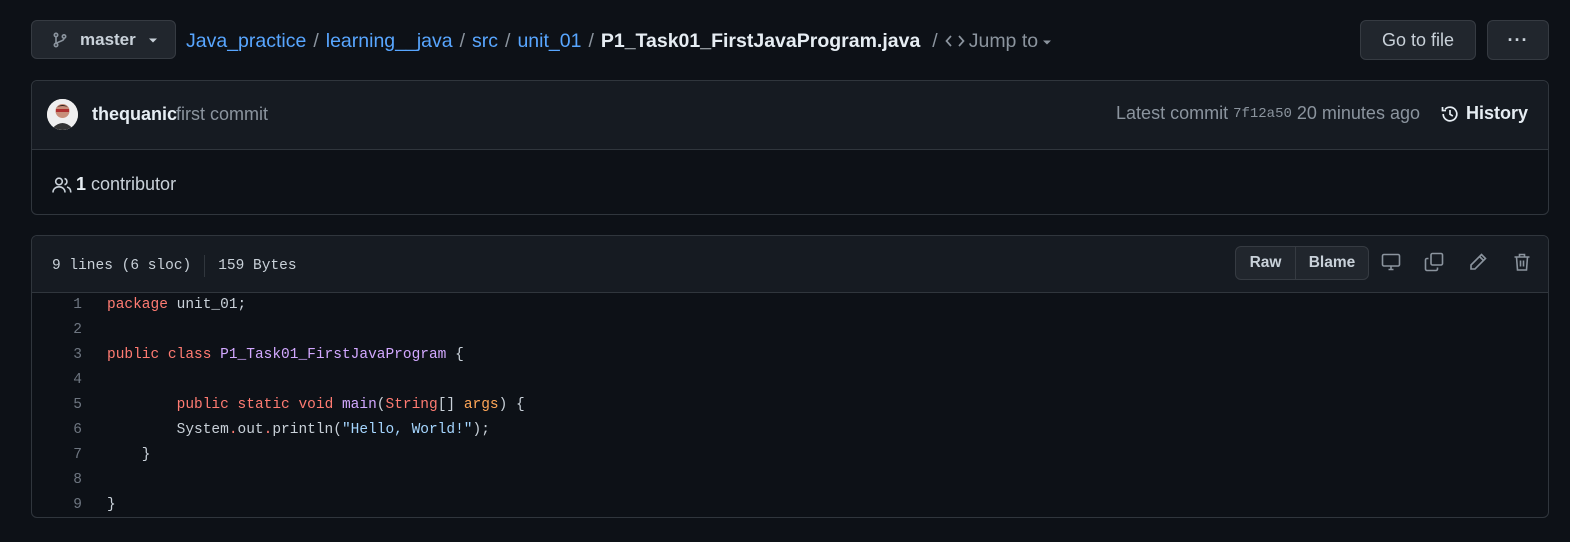  What do you see at coordinates (205, 266) in the screenshot?
I see `divider` at bounding box center [205, 266].